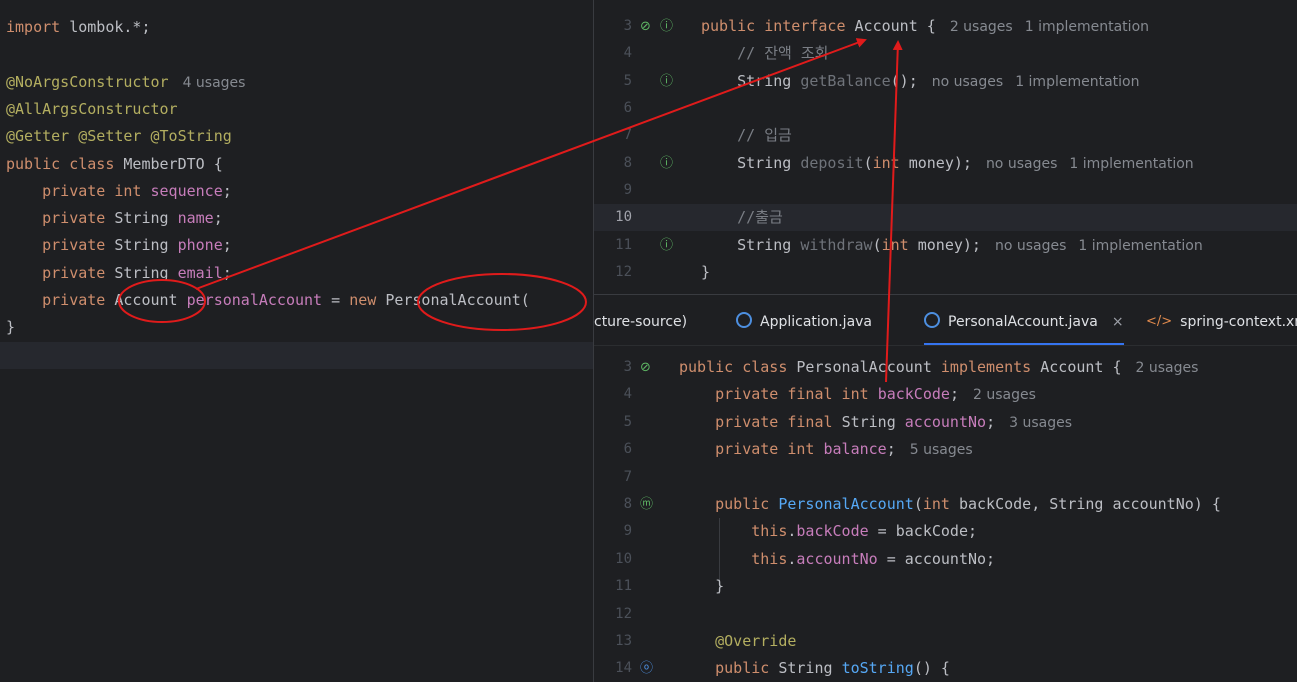 The height and width of the screenshot is (682, 1297). Describe the element at coordinates (114, 164) in the screenshot. I see `code-text: public class MemberDTO {` at that location.